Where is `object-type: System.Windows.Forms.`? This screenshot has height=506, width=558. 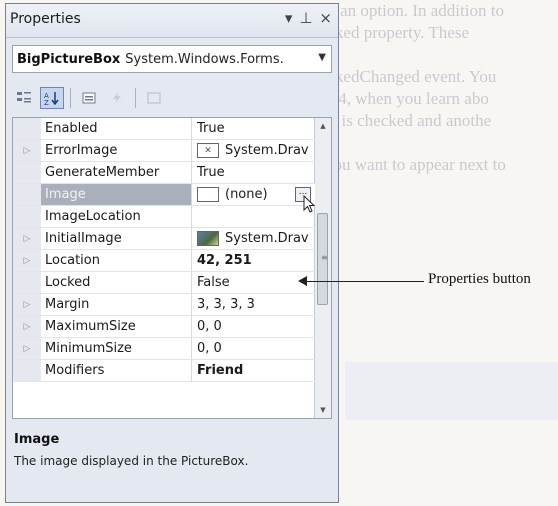
object-type: System.Windows.Forms. is located at coordinates (204, 59).